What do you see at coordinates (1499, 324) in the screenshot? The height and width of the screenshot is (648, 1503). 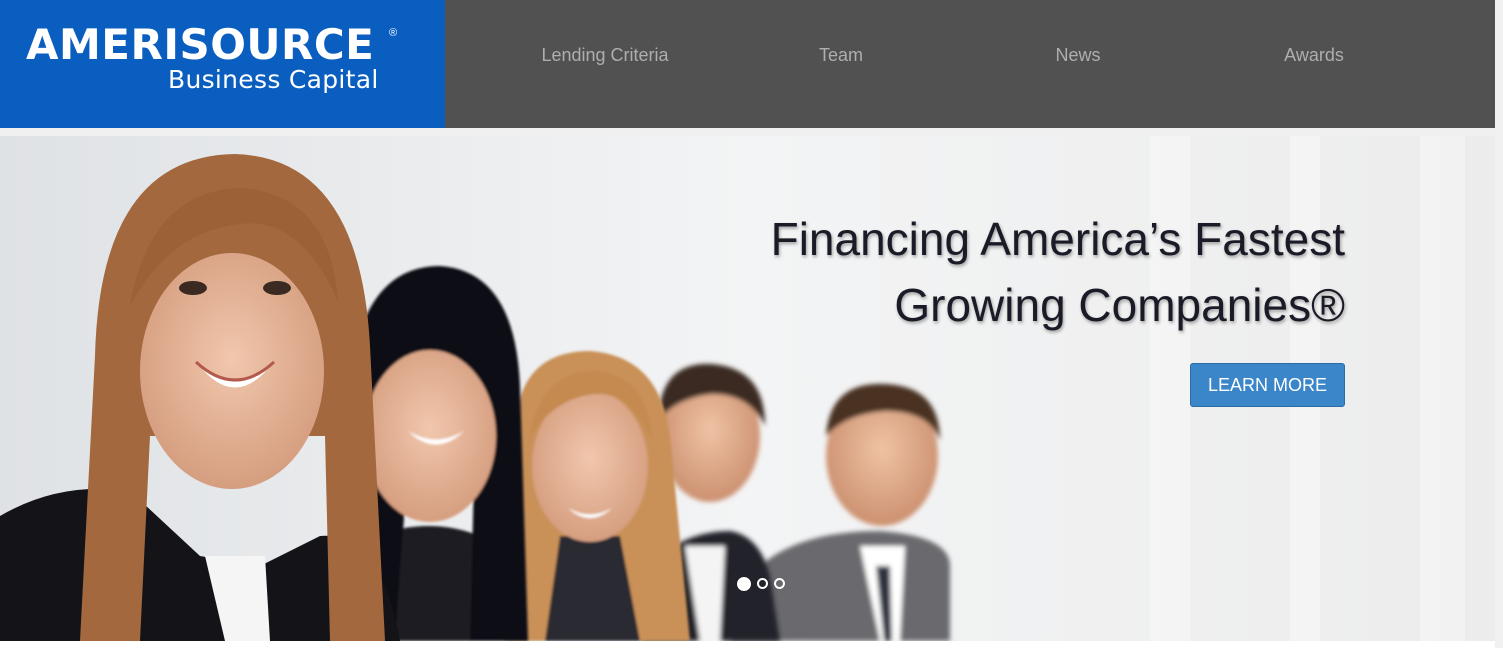 I see `page-scrollbar` at bounding box center [1499, 324].